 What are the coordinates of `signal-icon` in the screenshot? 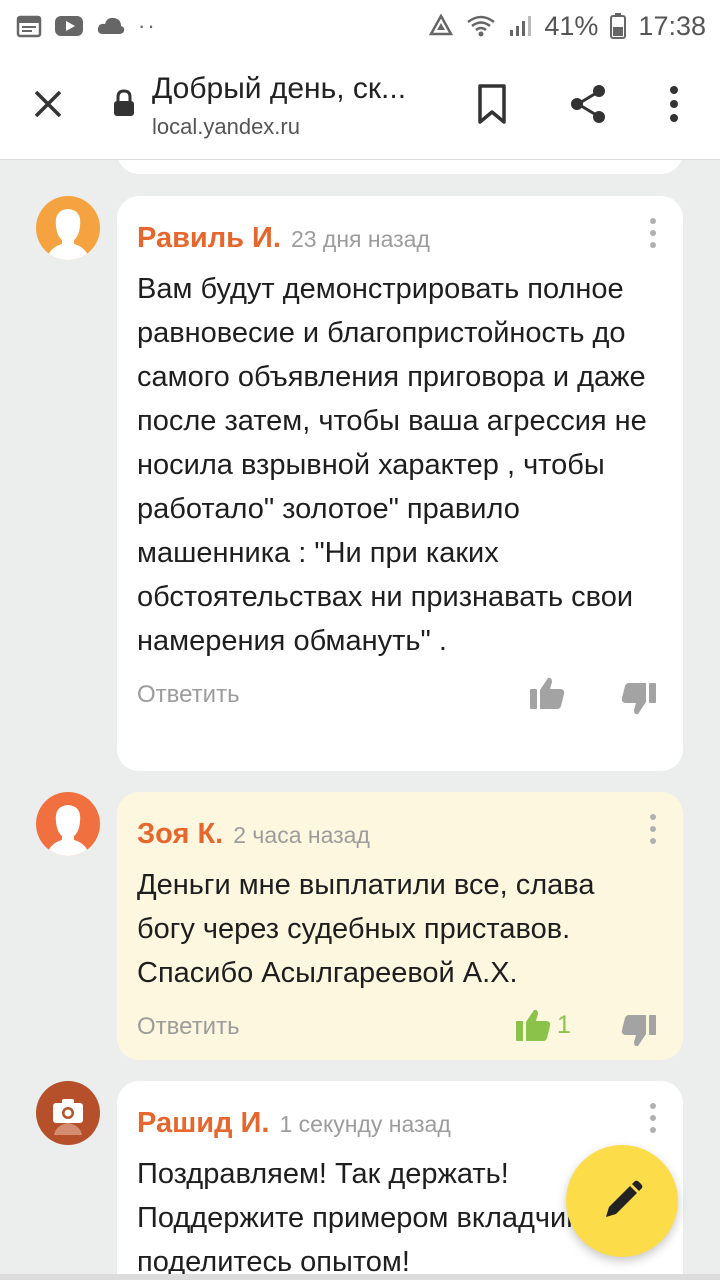 It's located at (521, 26).